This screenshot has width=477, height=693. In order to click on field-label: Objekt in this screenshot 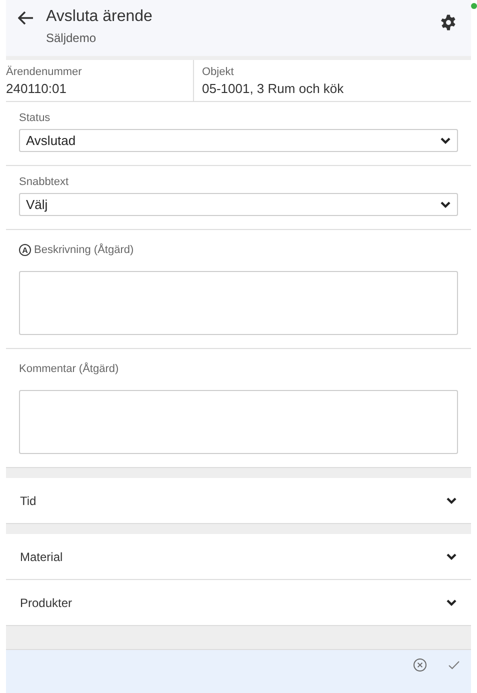, I will do `click(218, 72)`.